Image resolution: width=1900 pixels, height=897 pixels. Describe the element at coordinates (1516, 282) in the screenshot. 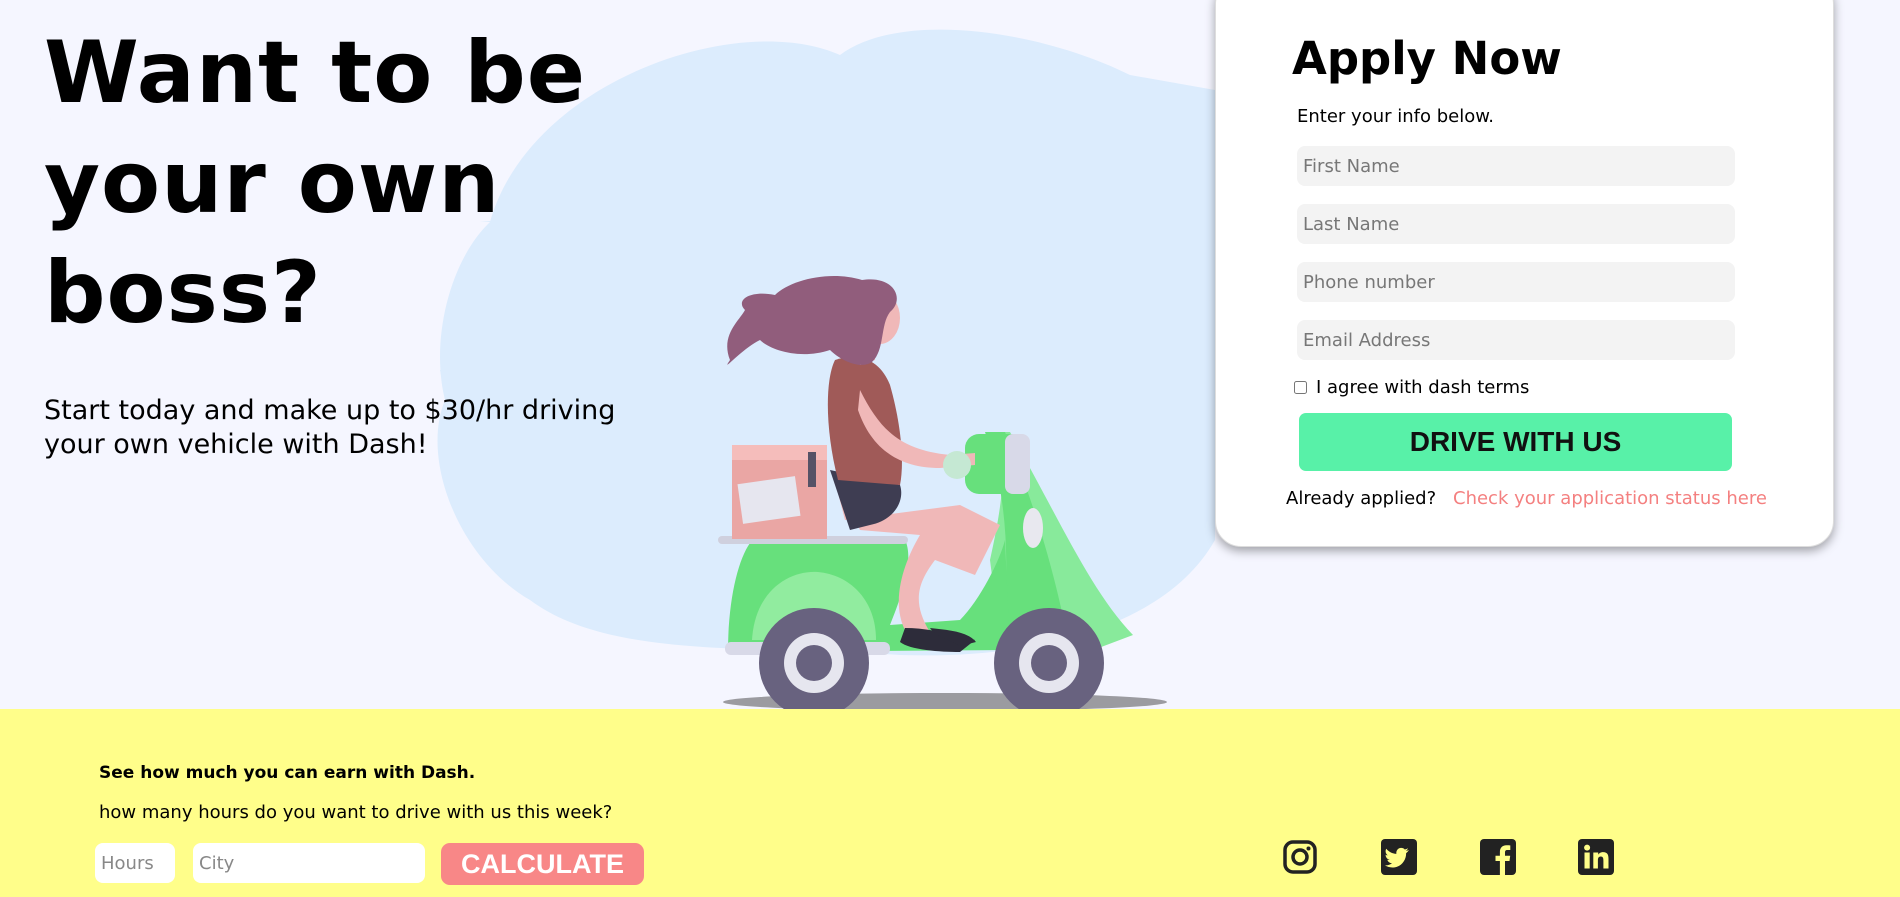

I see `phone-field` at that location.